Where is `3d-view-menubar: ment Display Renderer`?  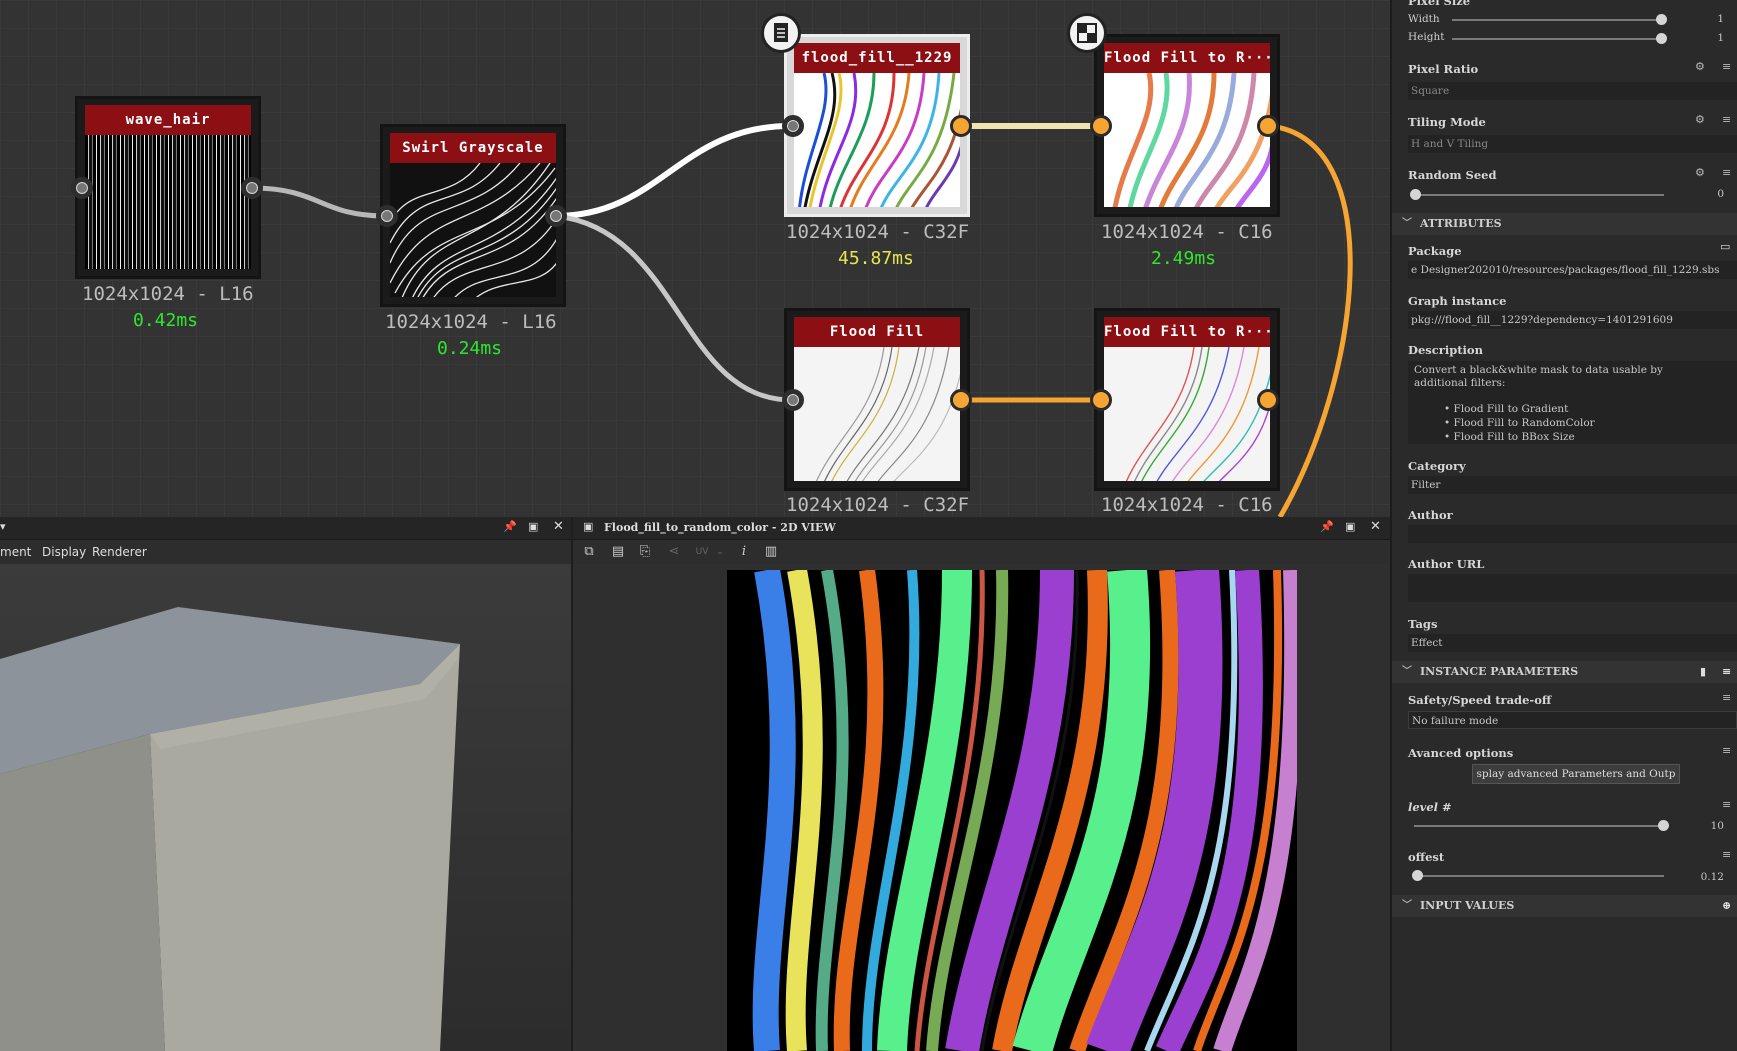 3d-view-menubar: ment Display Renderer is located at coordinates (285, 552).